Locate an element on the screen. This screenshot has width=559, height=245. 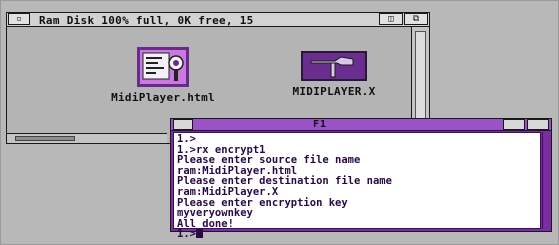
horizontal-scrollbar is located at coordinates (87, 138).